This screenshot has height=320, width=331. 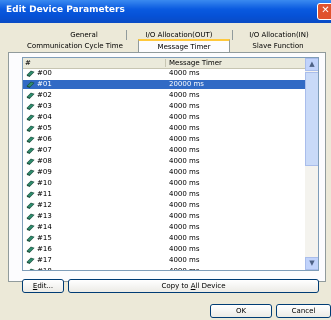 I want to click on list-header: # Message Timer, so click(x=164, y=63).